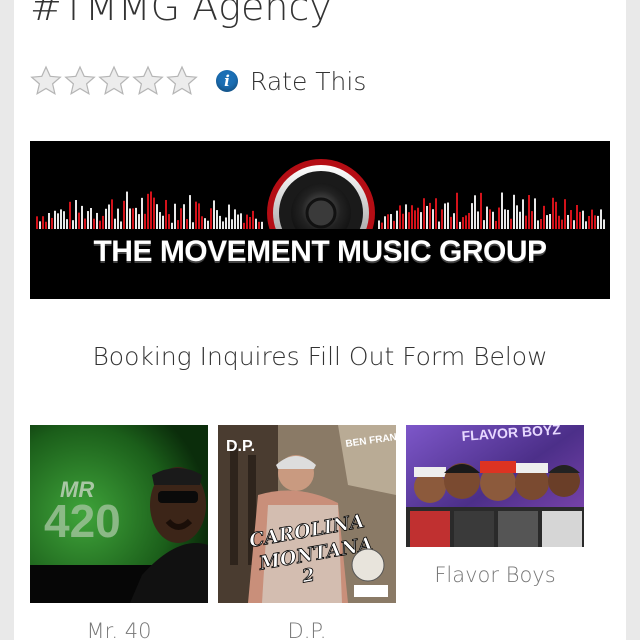 The height and width of the screenshot is (640, 640). I want to click on artist-card-dp: D.P. BEN FRANK CAROLINA MONTANA 2 D.P., so click(307, 532).